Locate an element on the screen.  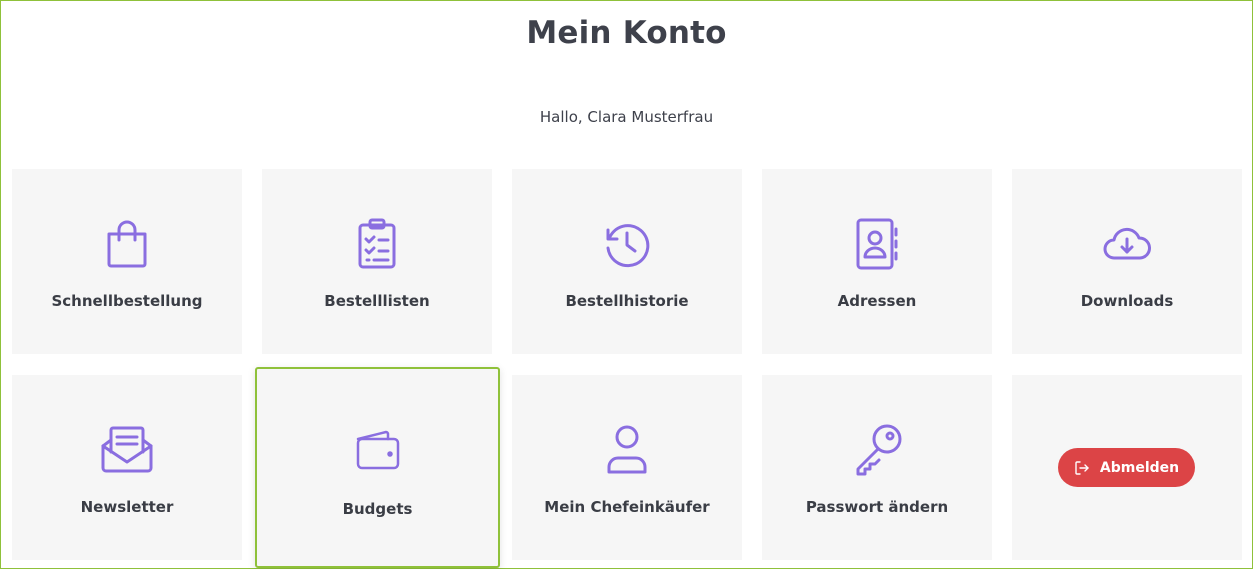
tile-logout: Abmelden is located at coordinates (1127, 467).